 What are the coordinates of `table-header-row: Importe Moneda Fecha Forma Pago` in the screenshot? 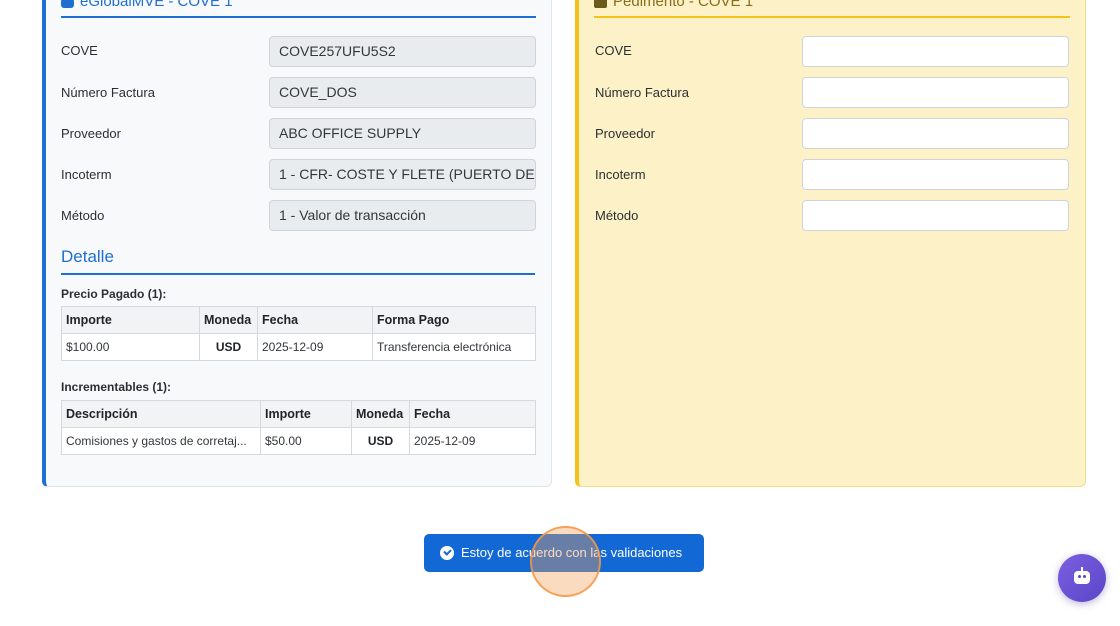 It's located at (298, 320).